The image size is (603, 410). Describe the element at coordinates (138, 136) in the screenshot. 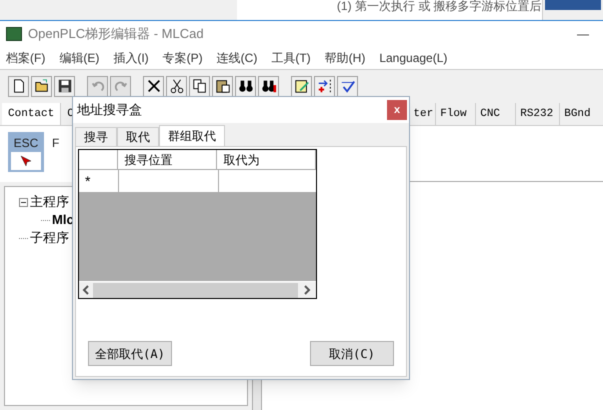

I see `dialog-tab: 取代` at that location.